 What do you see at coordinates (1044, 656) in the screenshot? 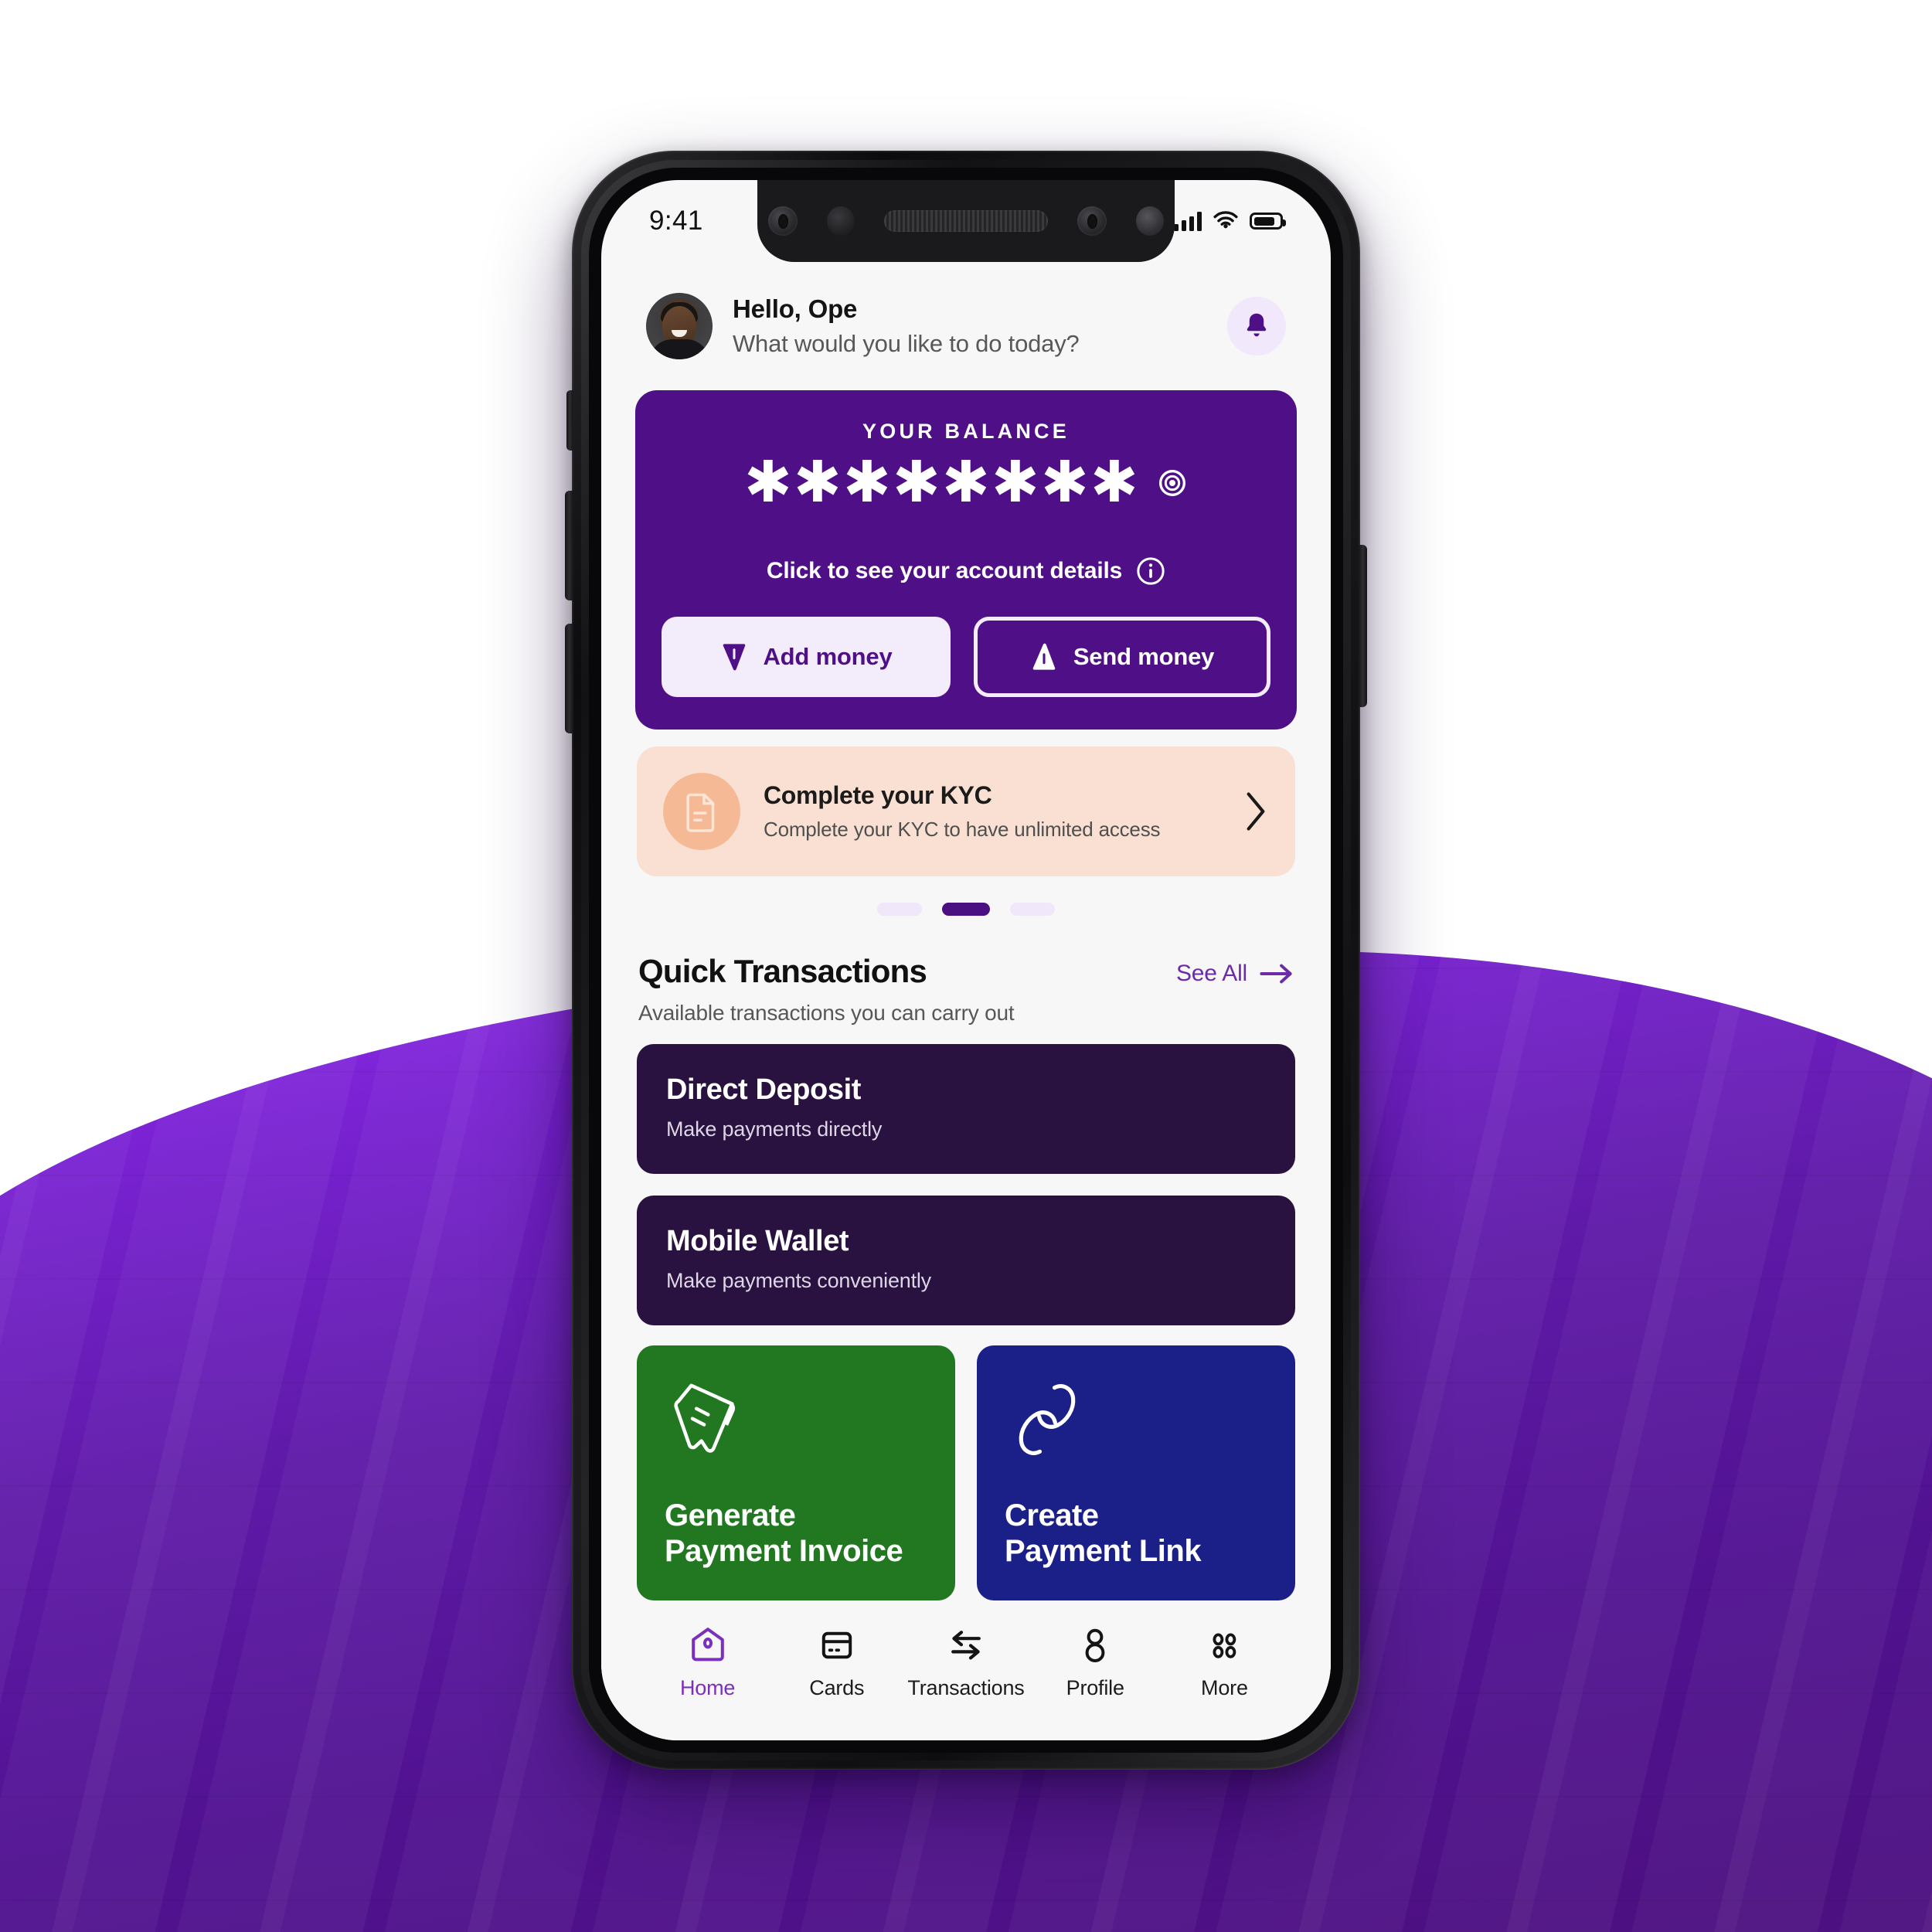
I see `arrow-up-icon` at bounding box center [1044, 656].